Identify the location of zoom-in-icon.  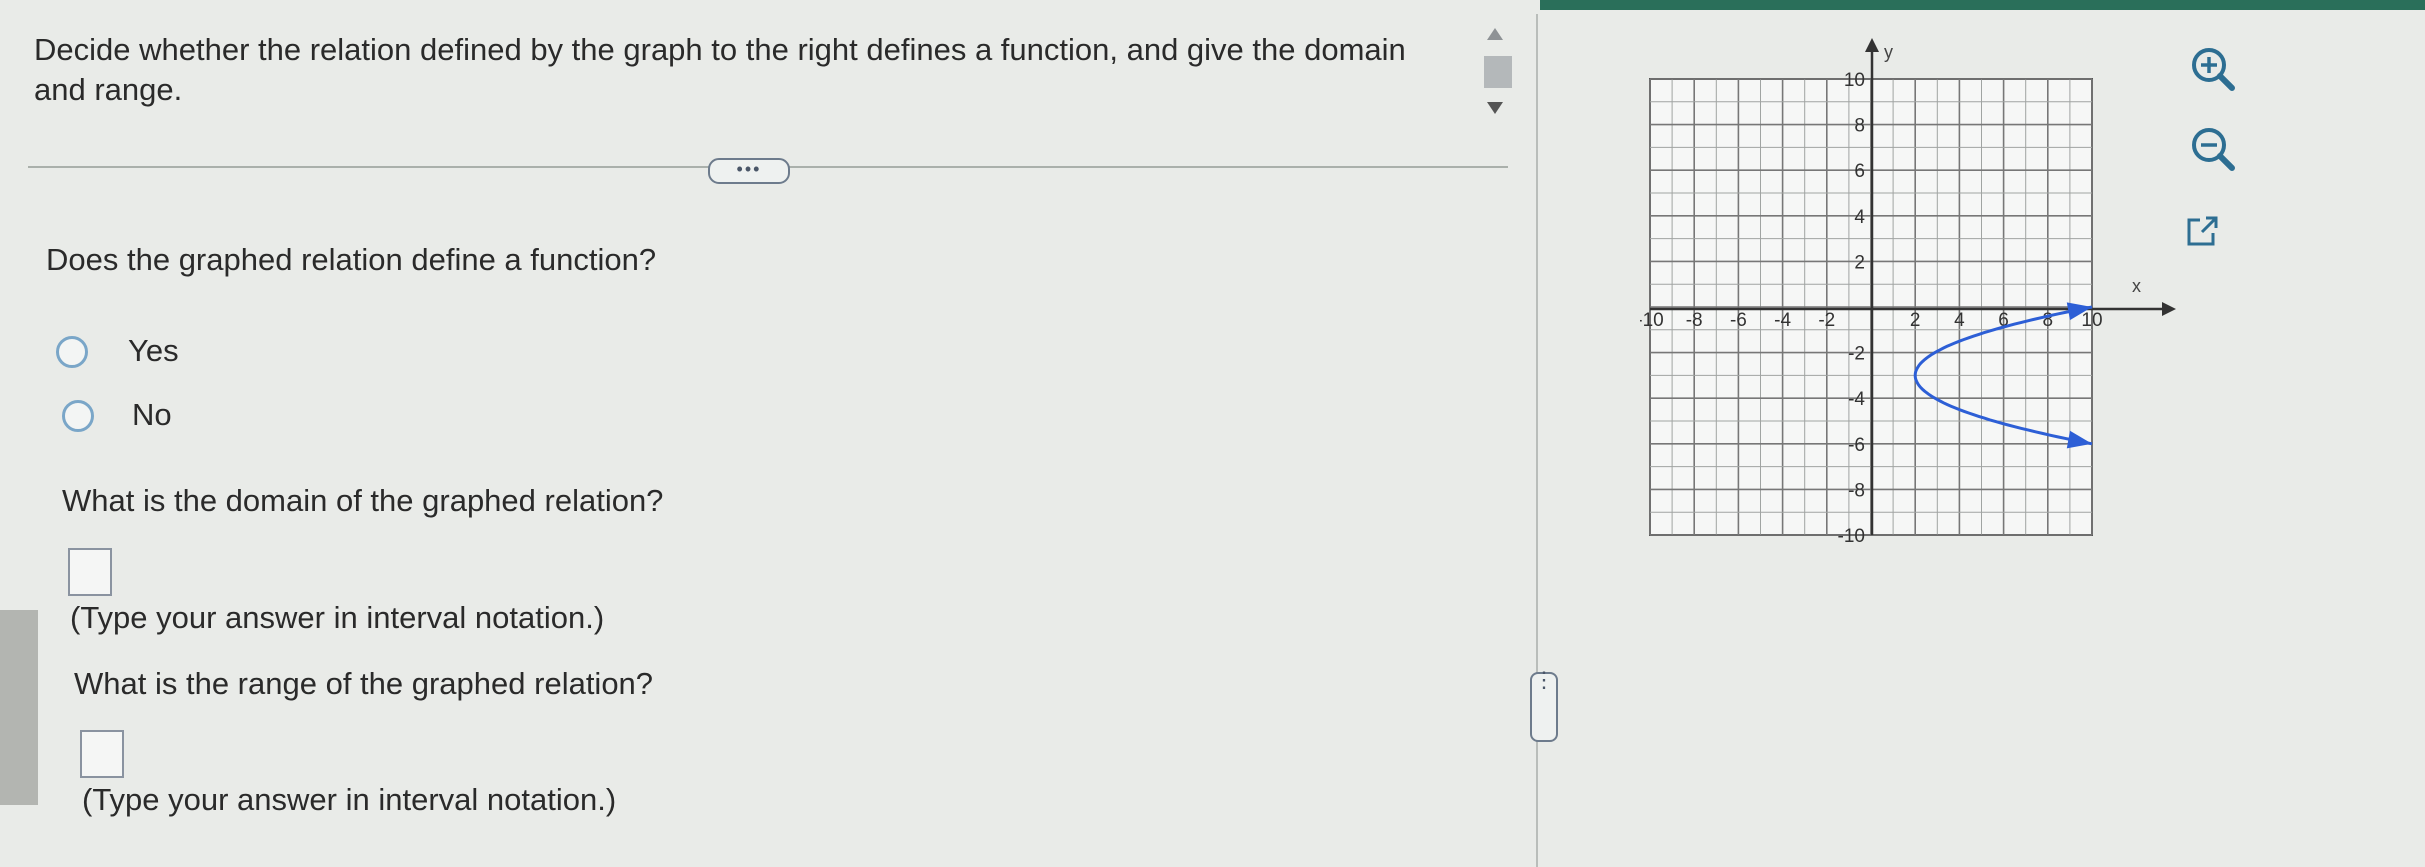
(2213, 69).